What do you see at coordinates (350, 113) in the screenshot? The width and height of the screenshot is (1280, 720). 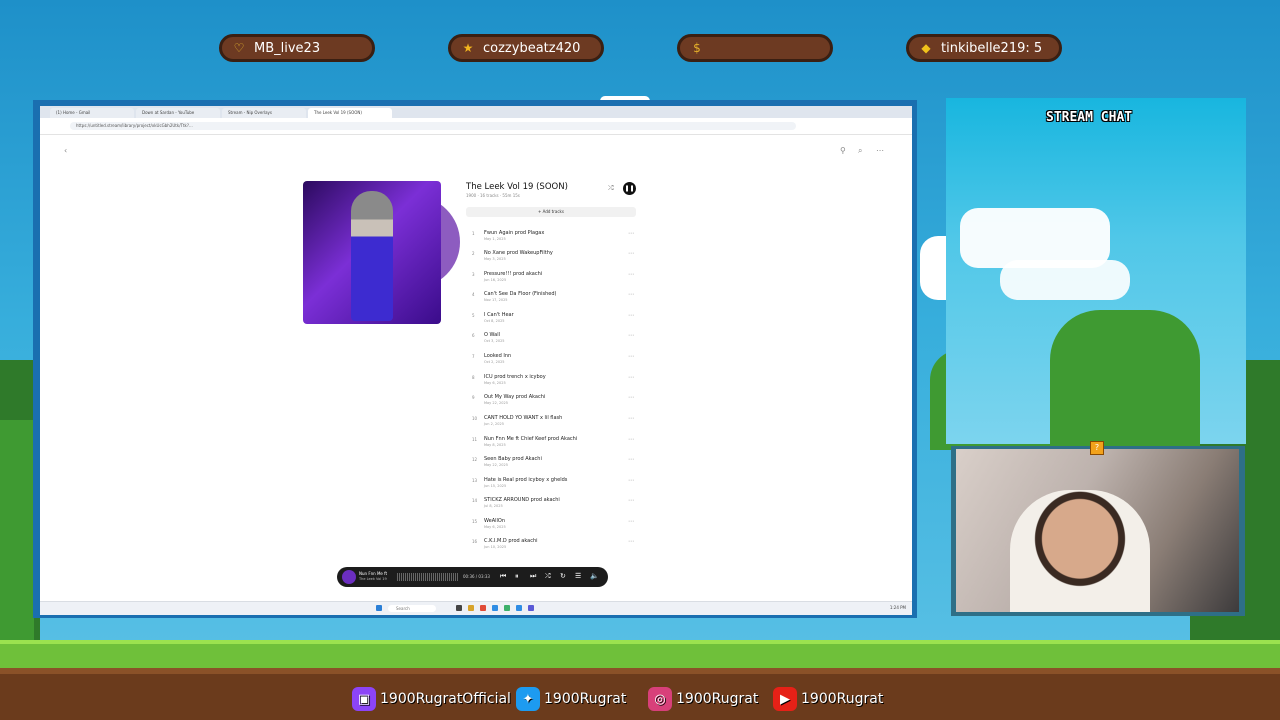 I see `tab-playlist: The Leek Vol 19 (SOON)` at bounding box center [350, 113].